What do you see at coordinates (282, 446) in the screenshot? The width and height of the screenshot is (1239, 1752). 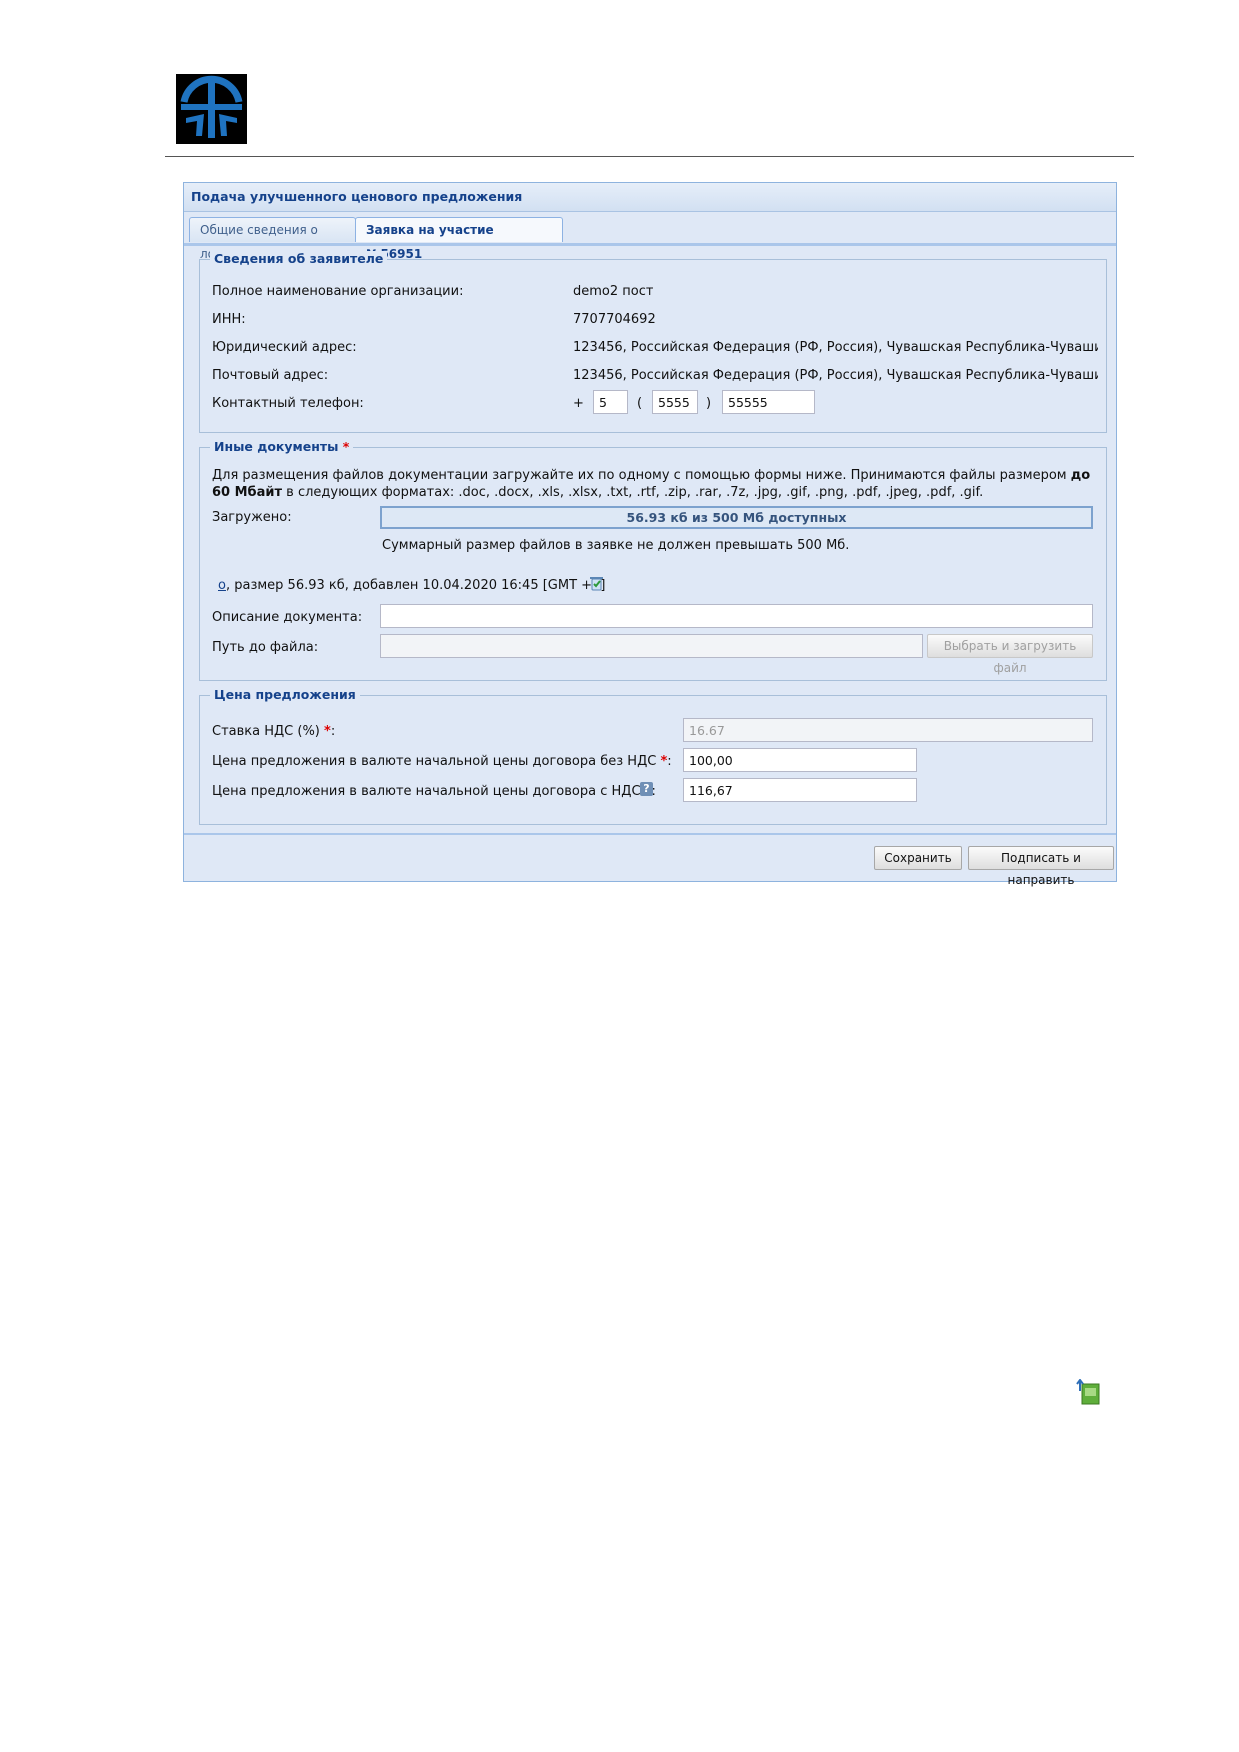 I see `documents-legend: Иные документы *` at bounding box center [282, 446].